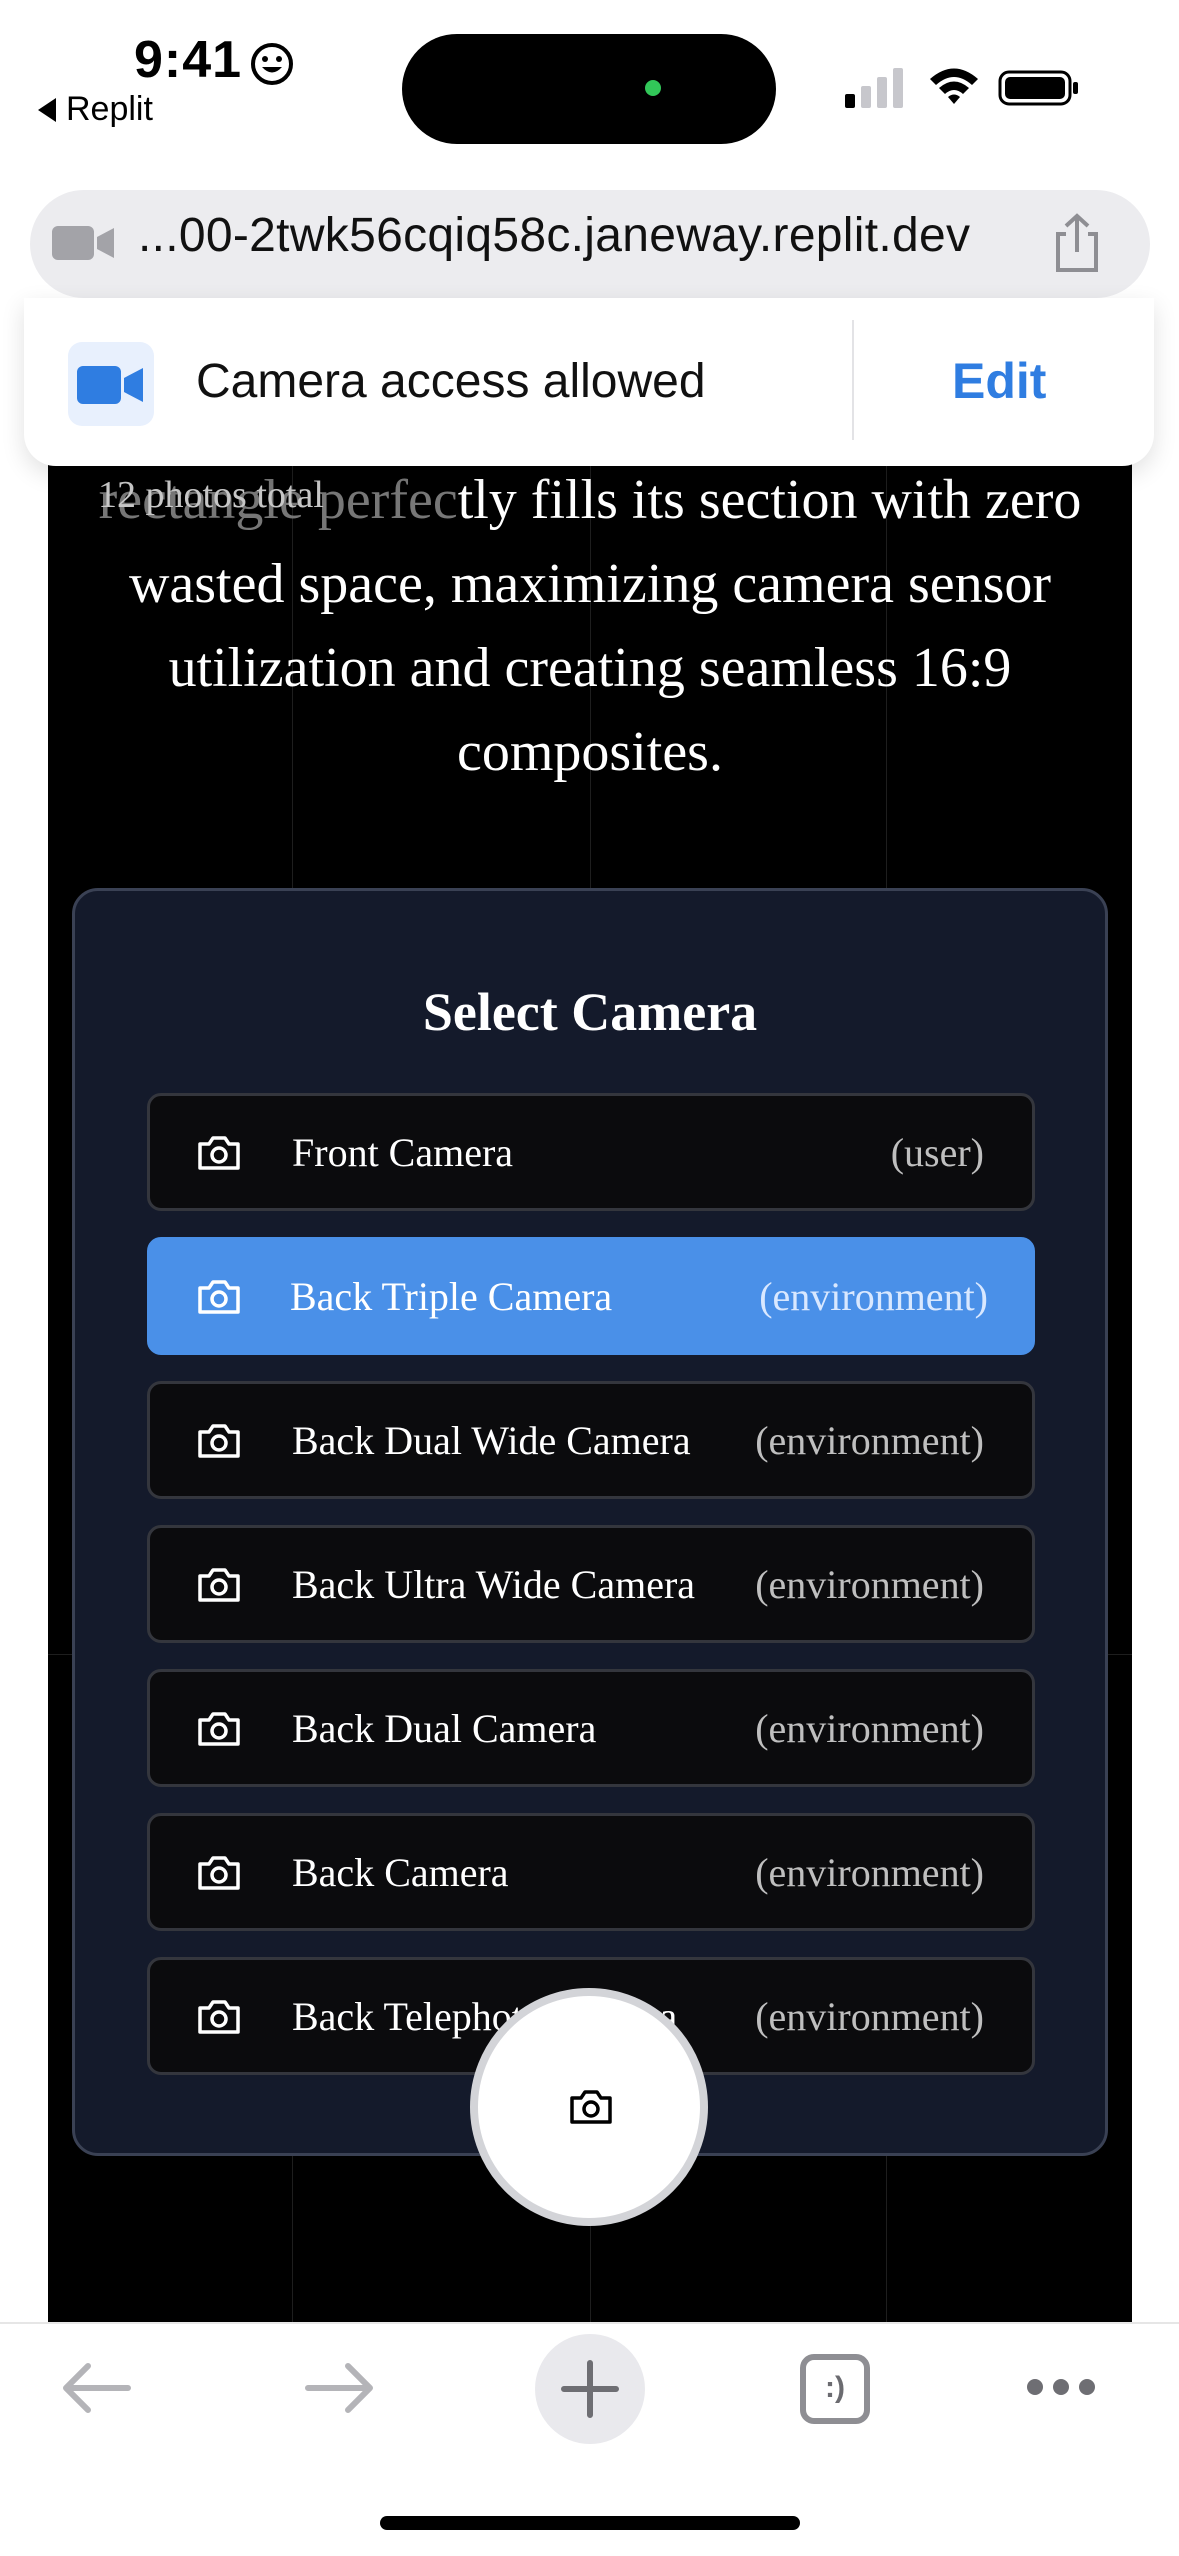 Image resolution: width=1179 pixels, height=2556 pixels. I want to click on forward-arrow-icon, so click(340, 2388).